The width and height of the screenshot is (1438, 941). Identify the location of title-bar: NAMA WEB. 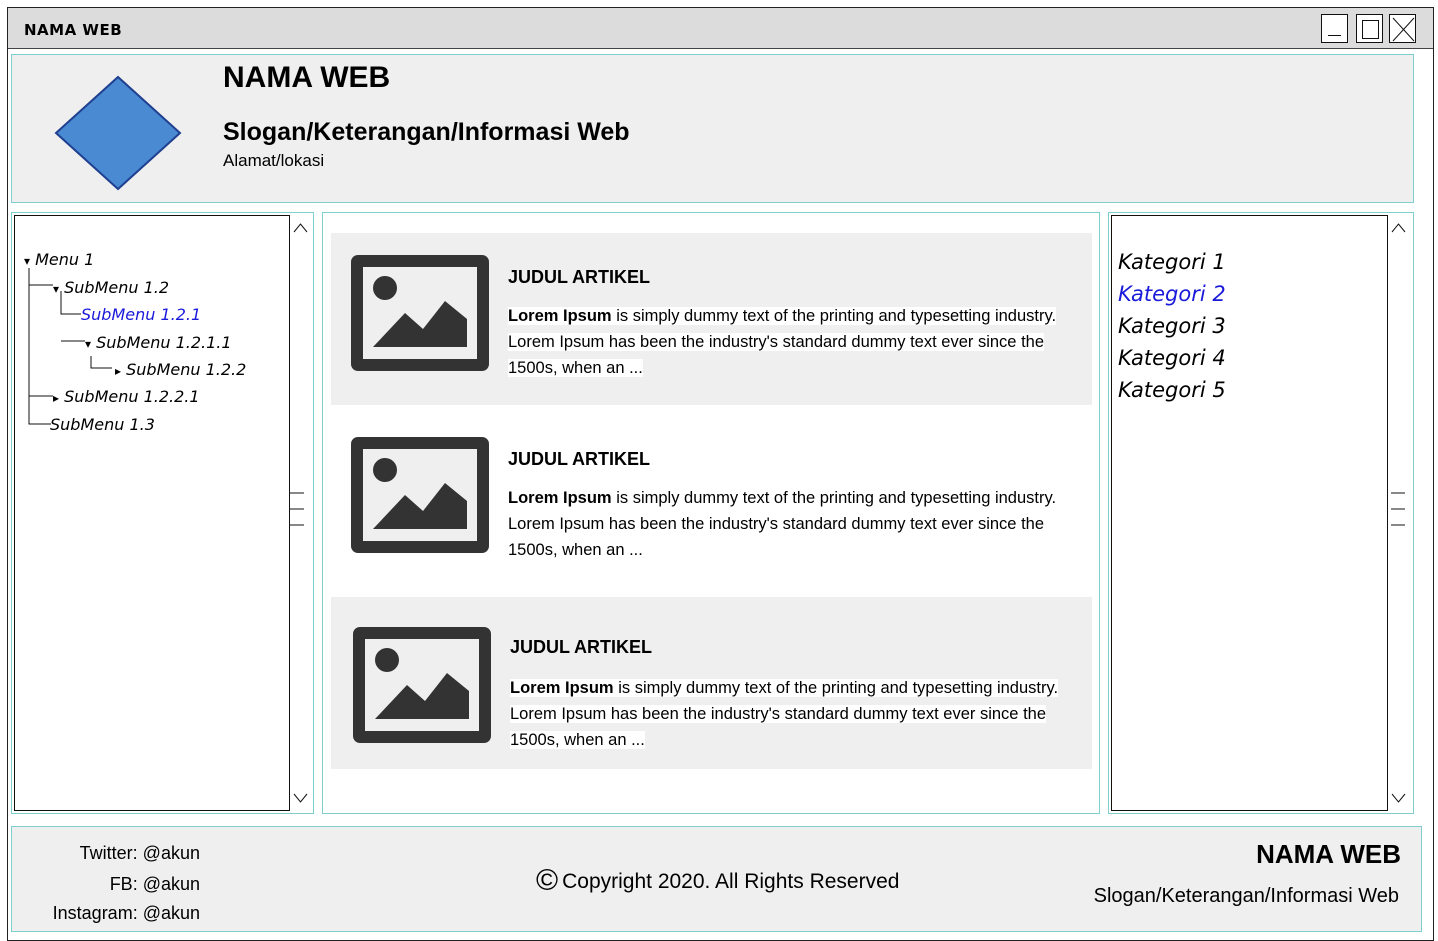
(720, 28).